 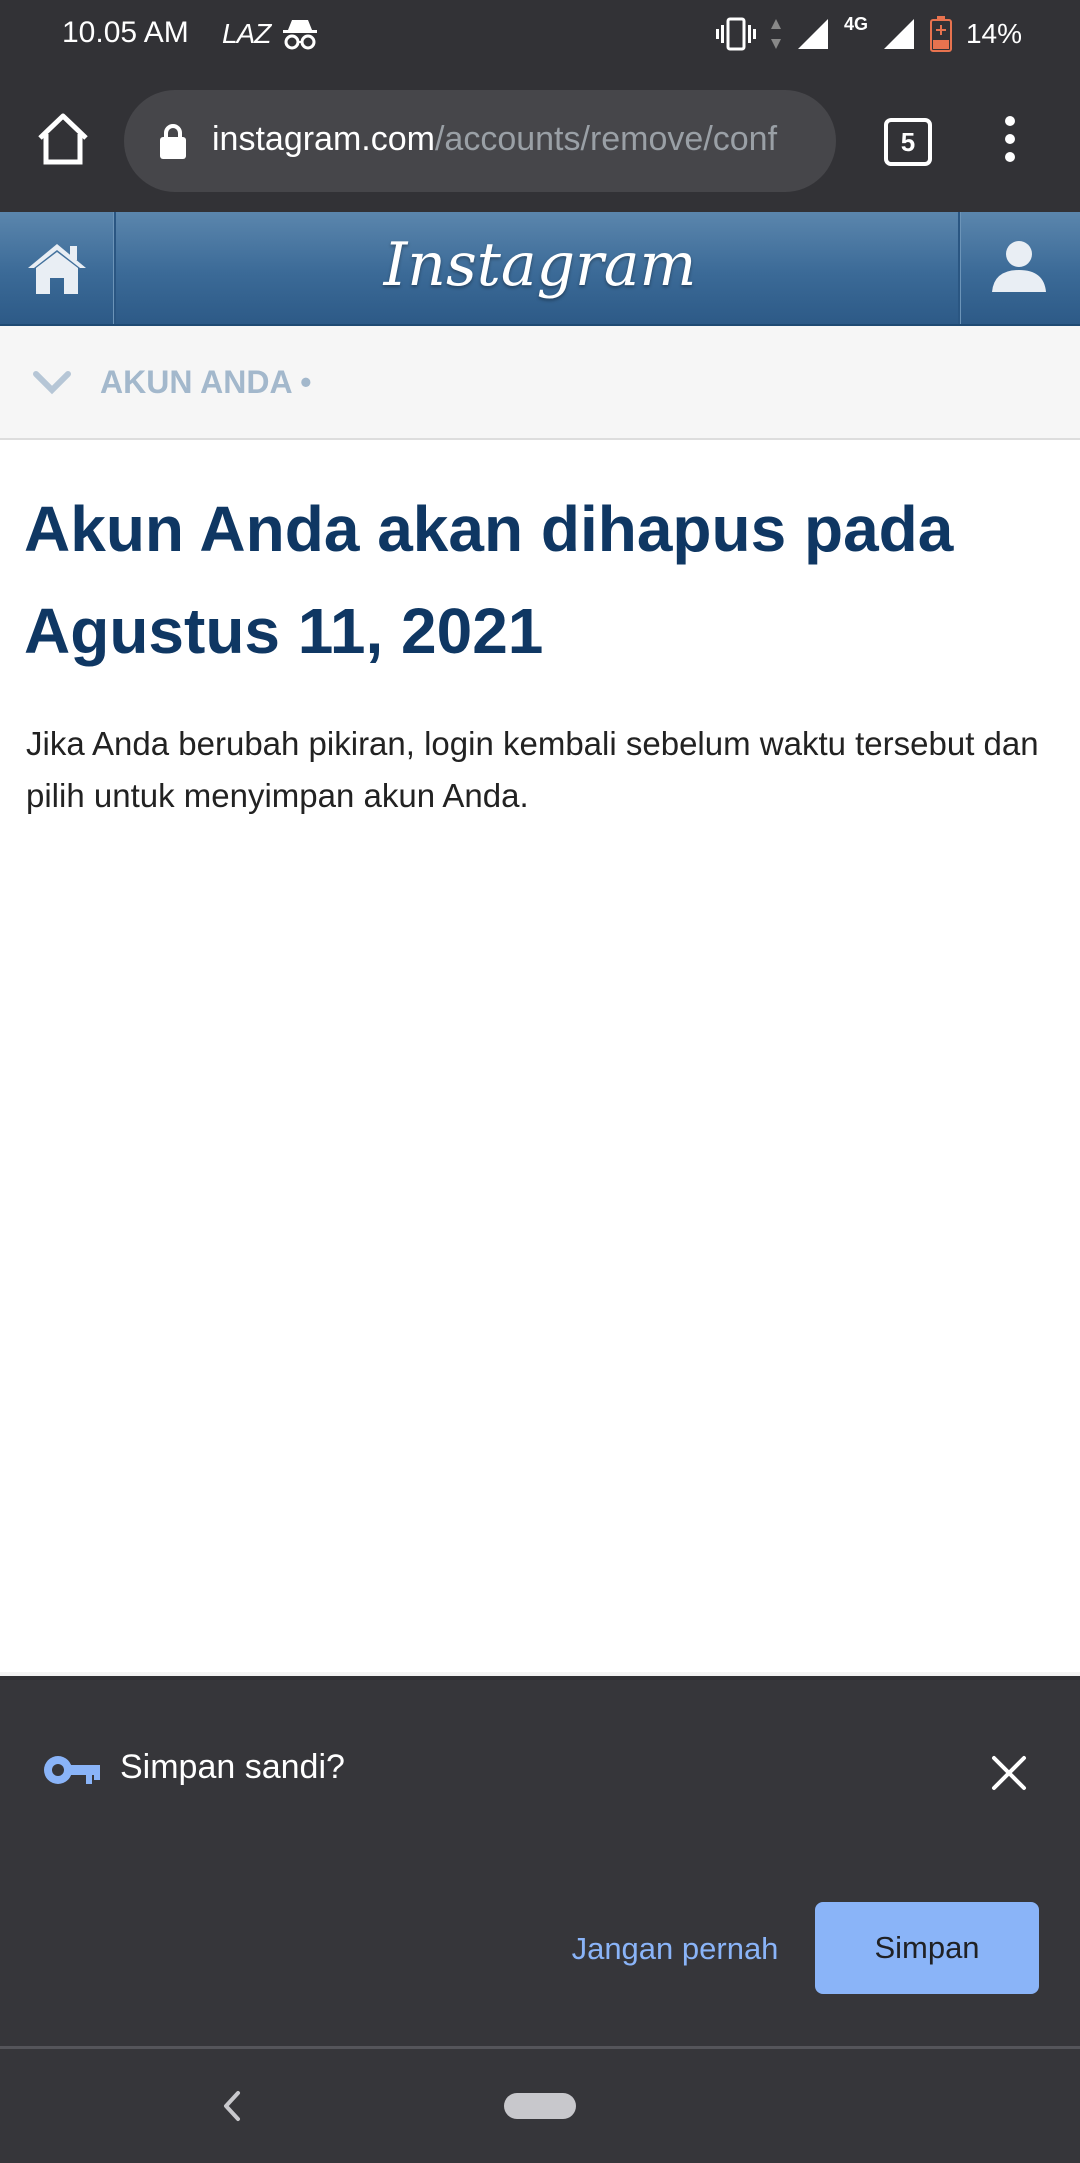 I want to click on instagram-logo: Instagram, so click(x=540, y=265).